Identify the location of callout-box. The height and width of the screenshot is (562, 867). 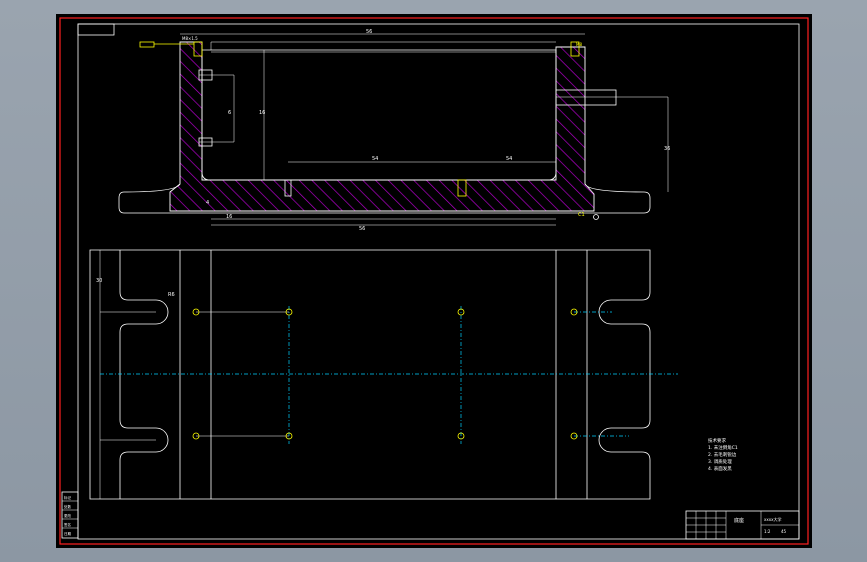
(147, 44).